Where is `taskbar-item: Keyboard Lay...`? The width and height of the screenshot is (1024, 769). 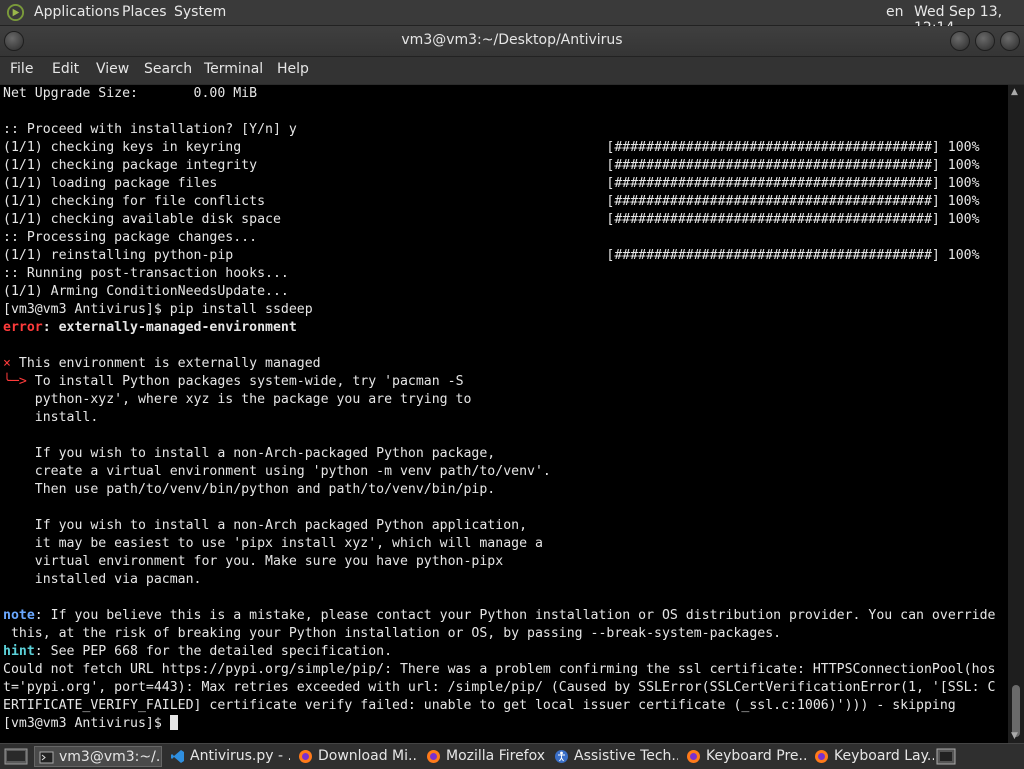 taskbar-item: Keyboard Lay... is located at coordinates (872, 756).